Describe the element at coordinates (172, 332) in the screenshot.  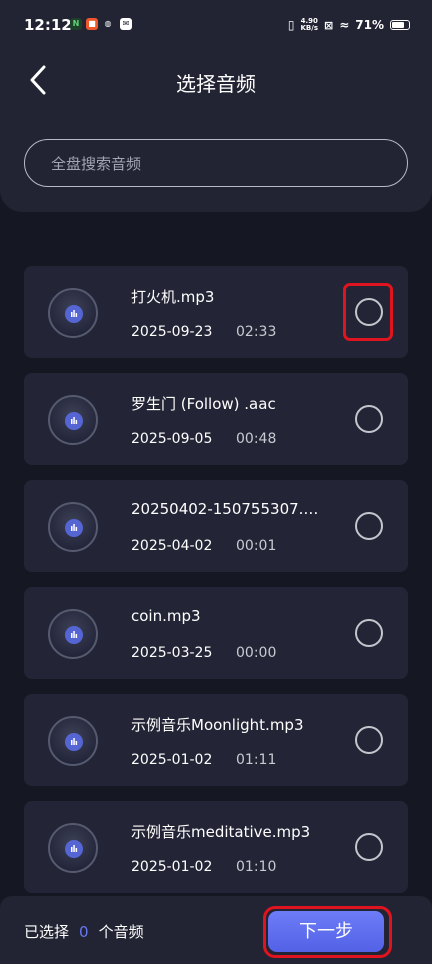
I see `file-date: 2025-09-23` at that location.